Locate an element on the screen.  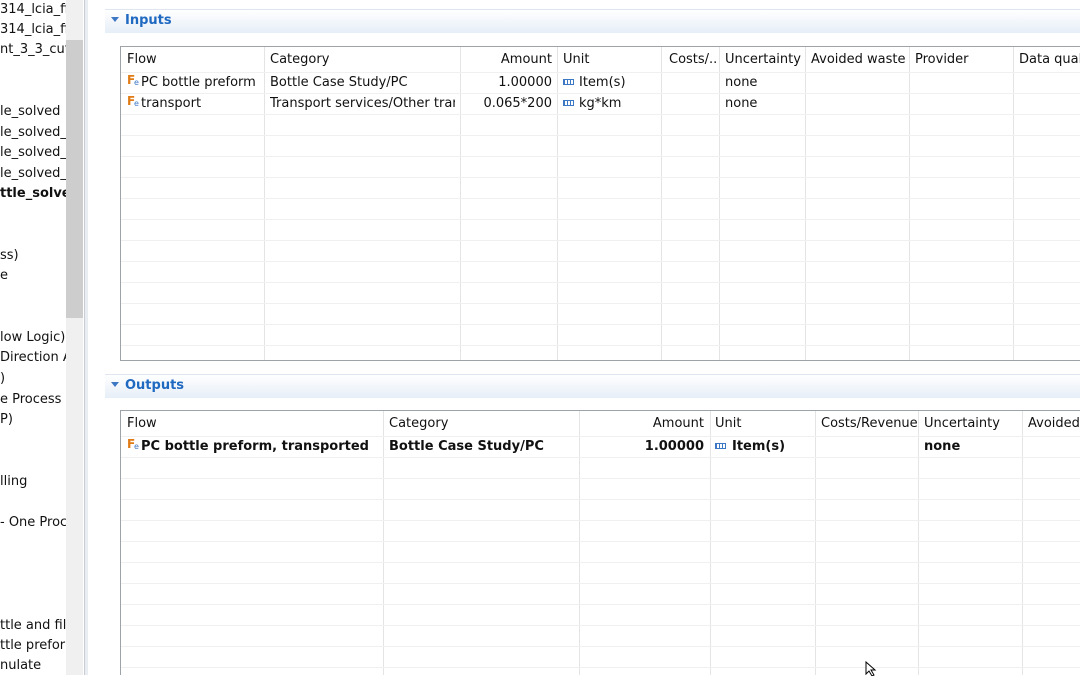
nav-scrollbar-thumb is located at coordinates (74, 179).